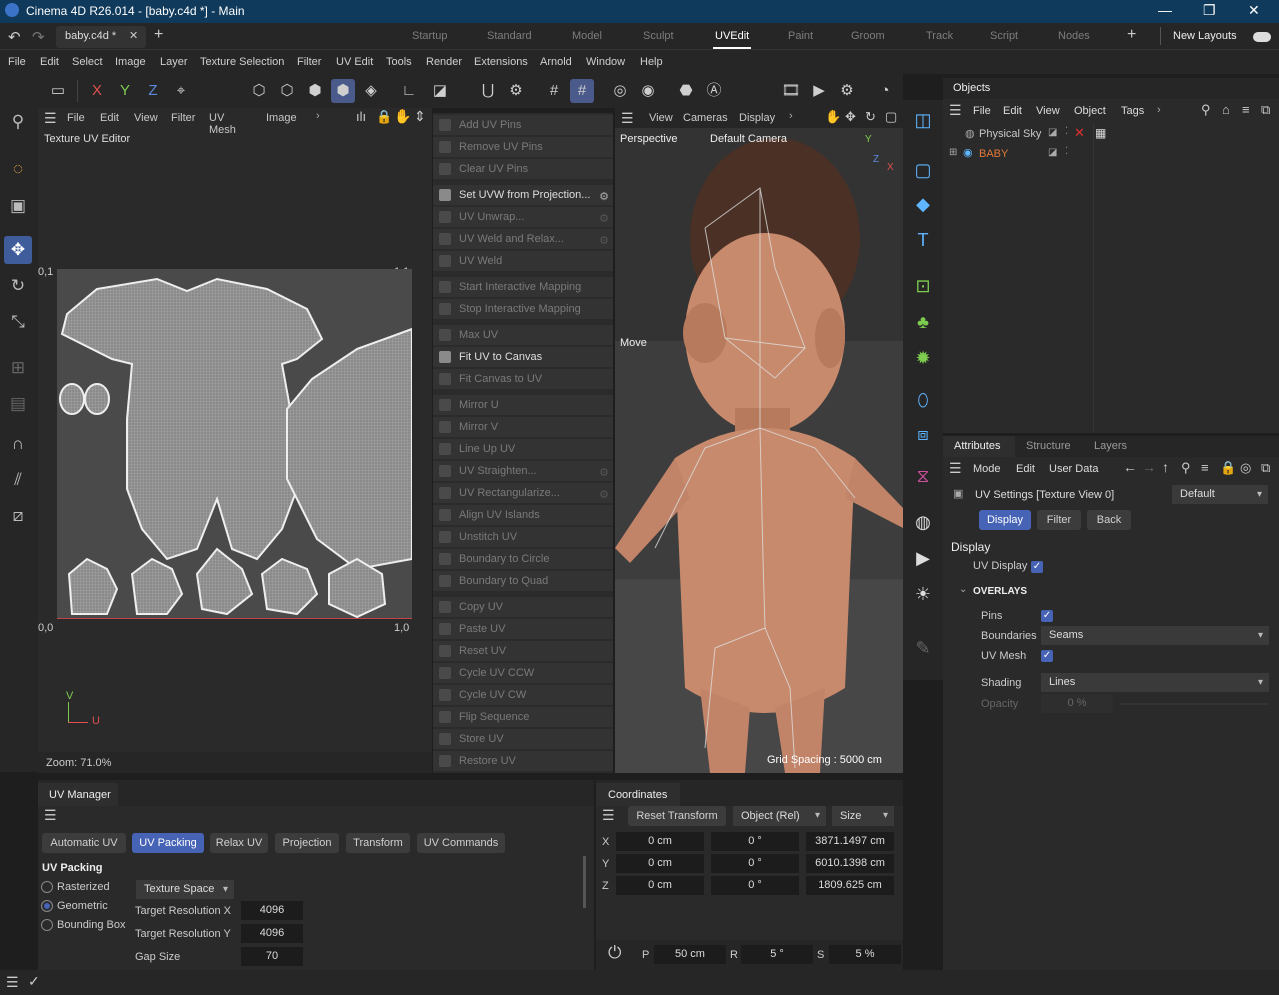 This screenshot has height=995, width=1279. Describe the element at coordinates (868, 36) in the screenshot. I see `tab-groom: Groom` at that location.